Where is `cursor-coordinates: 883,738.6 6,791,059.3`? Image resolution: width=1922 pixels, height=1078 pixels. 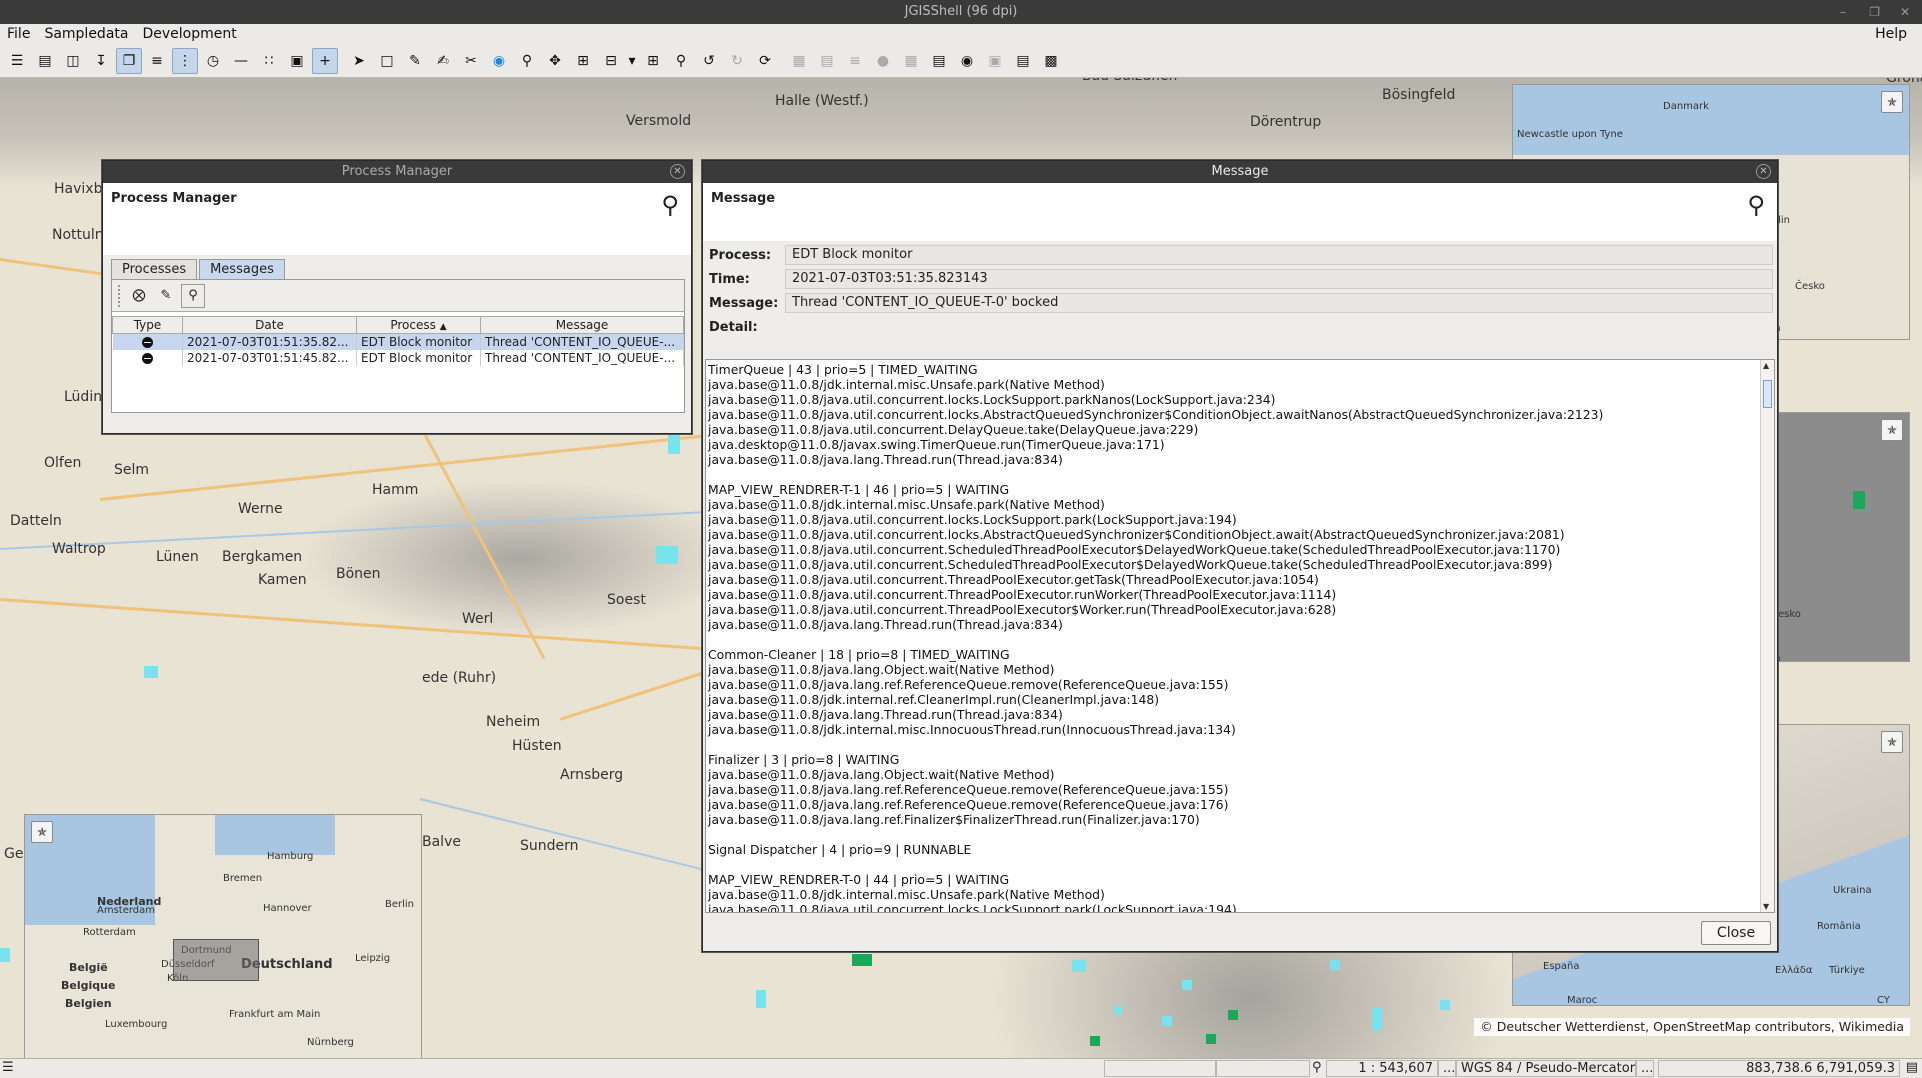
cursor-coordinates: 883,738.6 6,791,059.3 is located at coordinates (1779, 1068).